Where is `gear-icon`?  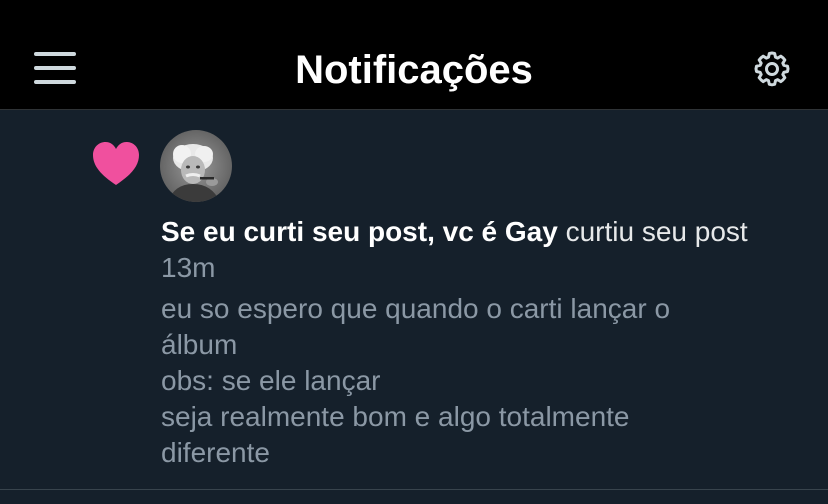
gear-icon is located at coordinates (772, 69).